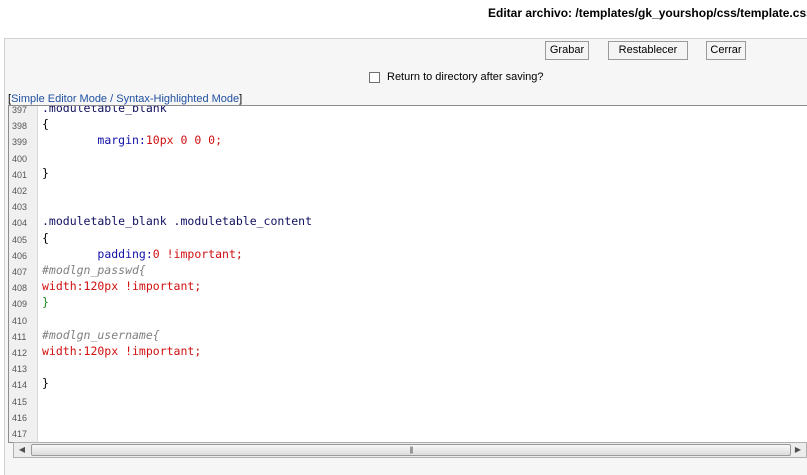 The width and height of the screenshot is (807, 475). I want to click on simple-editor-mode-link: Simple Editor Mode, so click(59, 99).